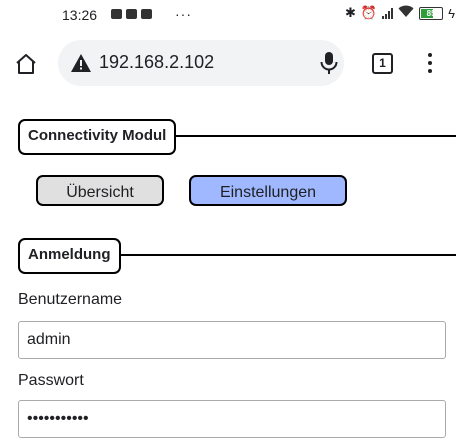  Describe the element at coordinates (228, 15) in the screenshot. I see `status-bar: 13:26 ··· ✱ ⏰ 85 ϟ` at that location.